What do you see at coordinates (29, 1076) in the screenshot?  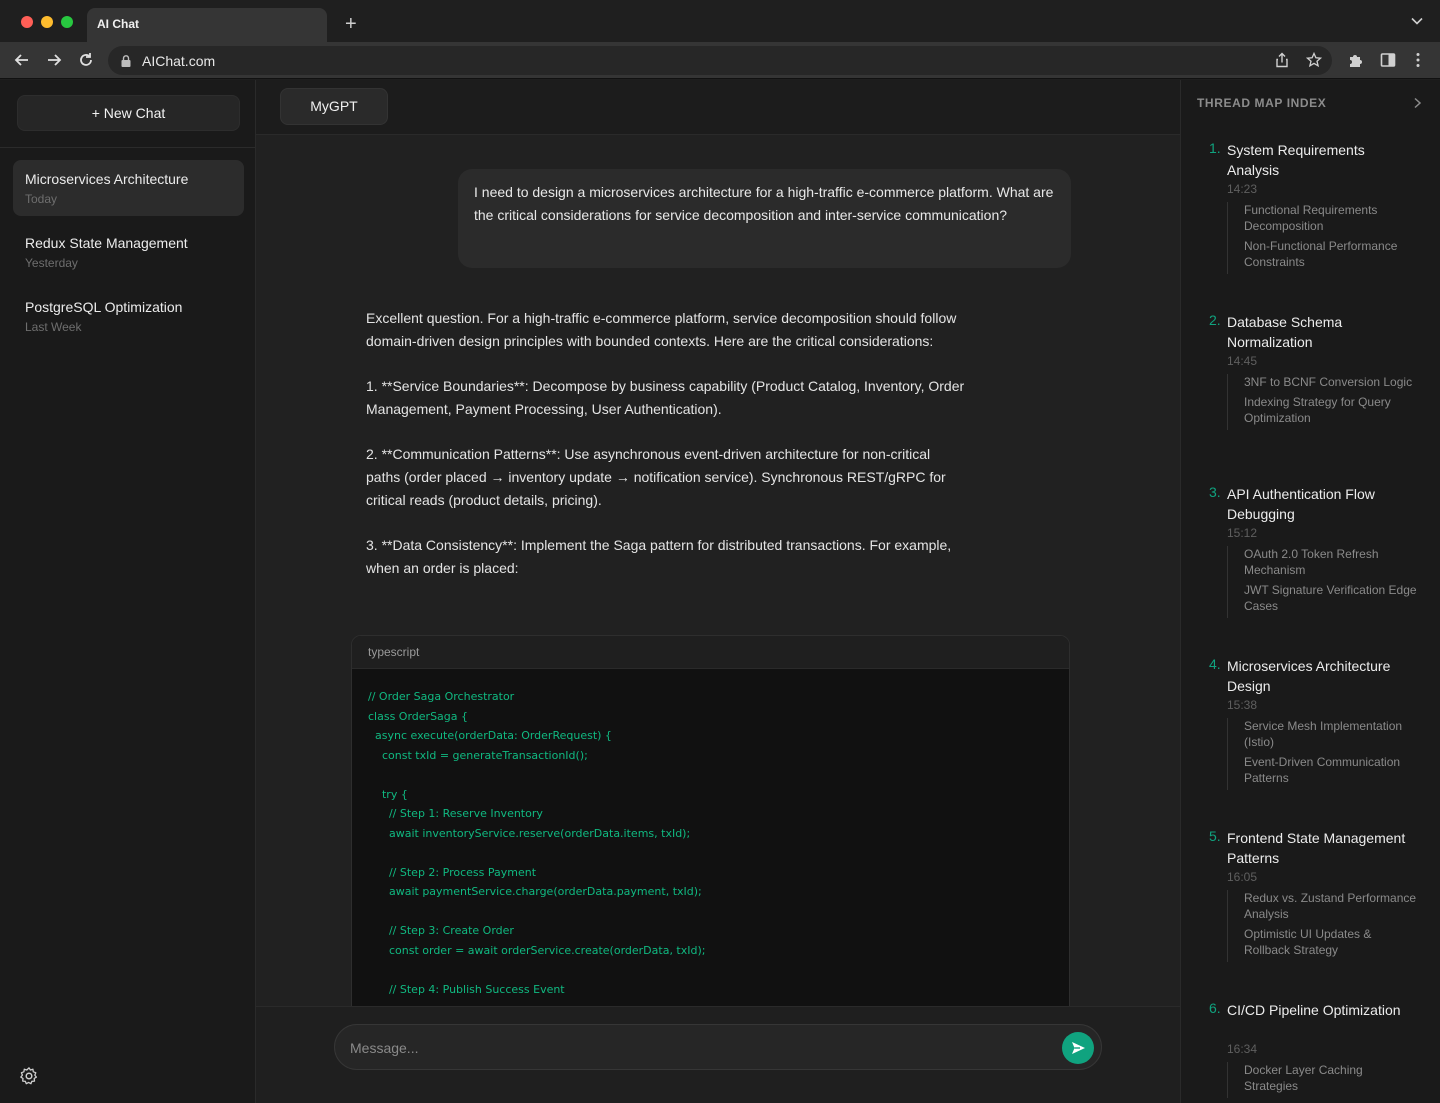 I see `settings-gear-icon` at bounding box center [29, 1076].